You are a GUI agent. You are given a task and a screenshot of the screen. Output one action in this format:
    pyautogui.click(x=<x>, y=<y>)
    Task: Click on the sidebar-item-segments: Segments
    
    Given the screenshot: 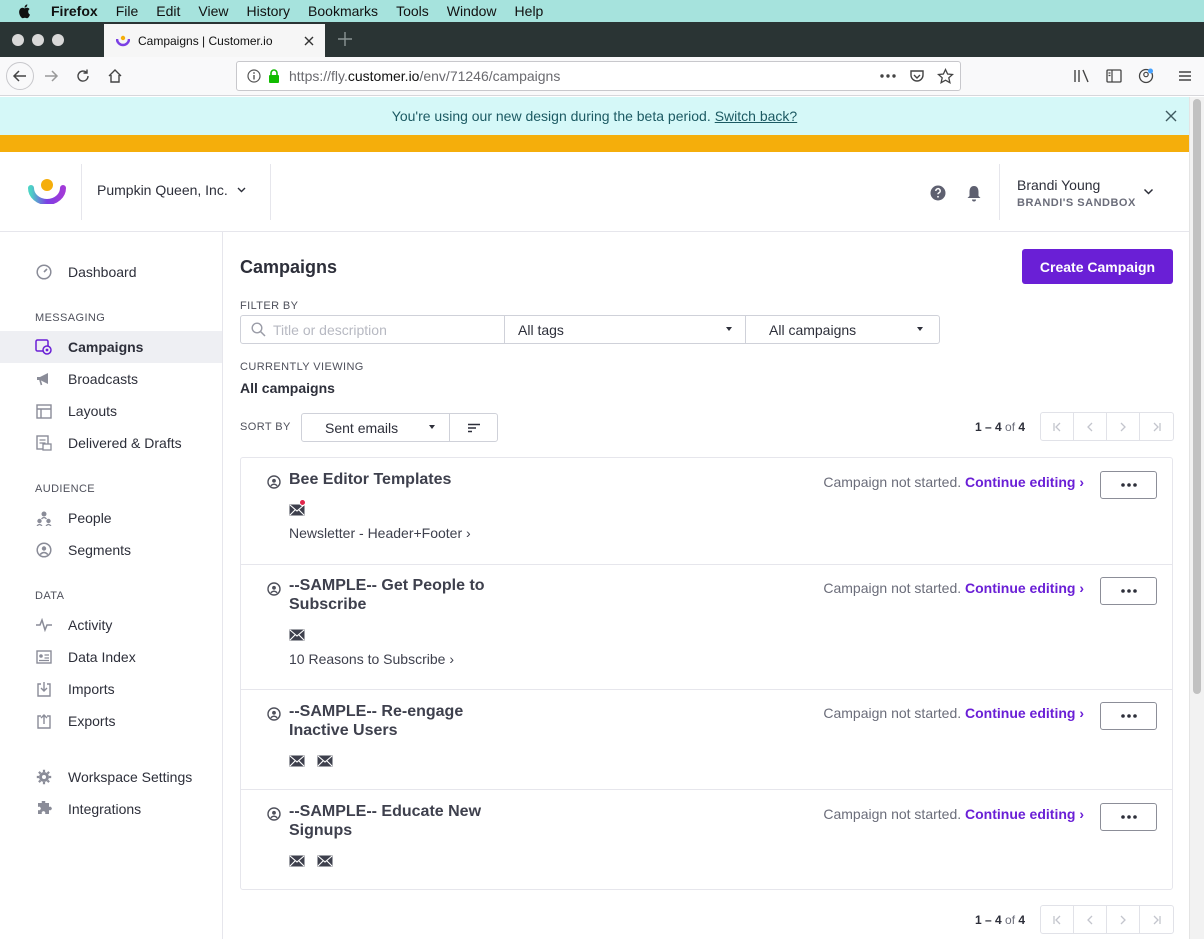 What is the action you would take?
    pyautogui.click(x=111, y=550)
    